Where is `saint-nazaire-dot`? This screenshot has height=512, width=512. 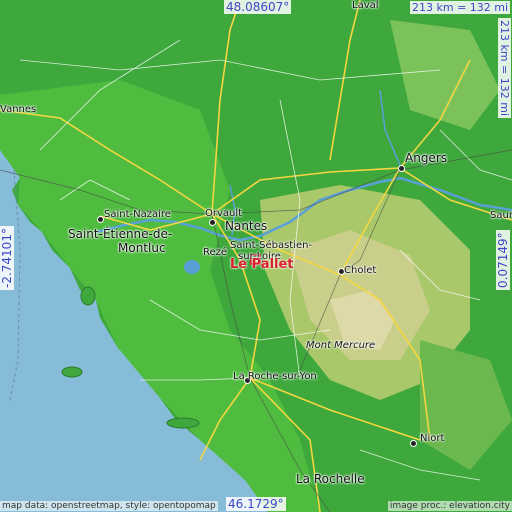 saint-nazaire-dot is located at coordinates (100, 219).